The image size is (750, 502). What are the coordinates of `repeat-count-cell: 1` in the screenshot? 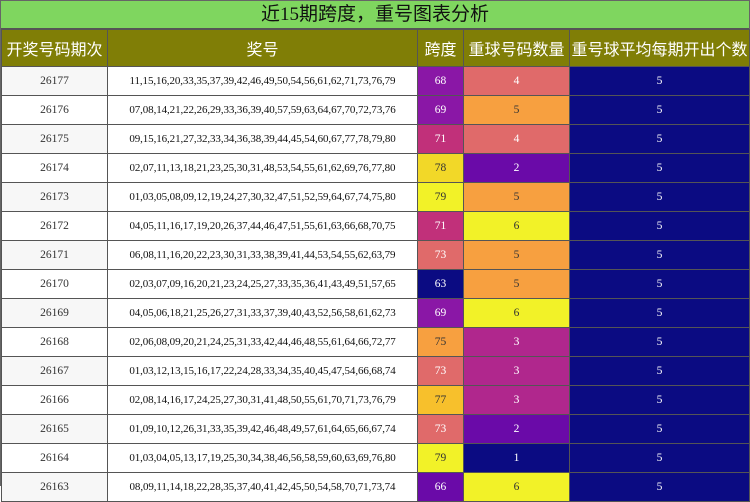 It's located at (516, 458).